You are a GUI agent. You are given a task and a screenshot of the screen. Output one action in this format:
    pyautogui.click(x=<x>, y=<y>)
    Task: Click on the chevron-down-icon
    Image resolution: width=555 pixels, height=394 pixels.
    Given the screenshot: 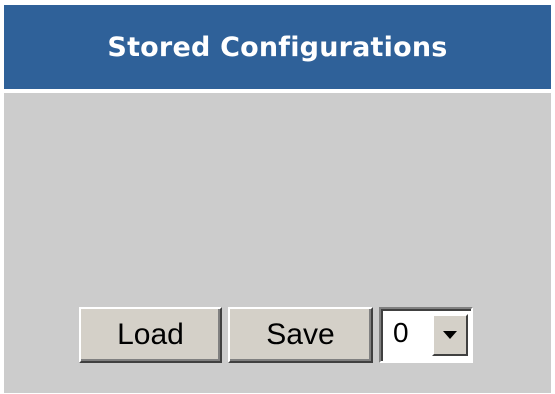 What is the action you would take?
    pyautogui.click(x=450, y=335)
    